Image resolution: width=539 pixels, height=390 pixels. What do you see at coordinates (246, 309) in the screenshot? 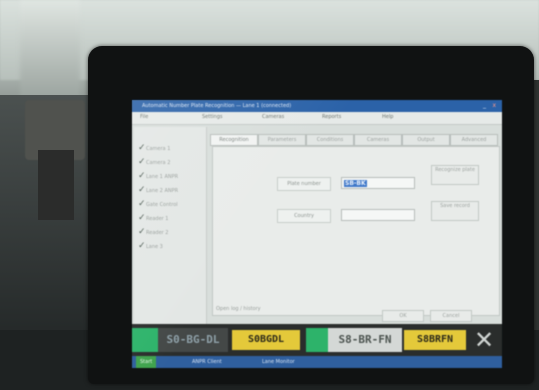
I see `open-log-link: Open log / history` at bounding box center [246, 309].